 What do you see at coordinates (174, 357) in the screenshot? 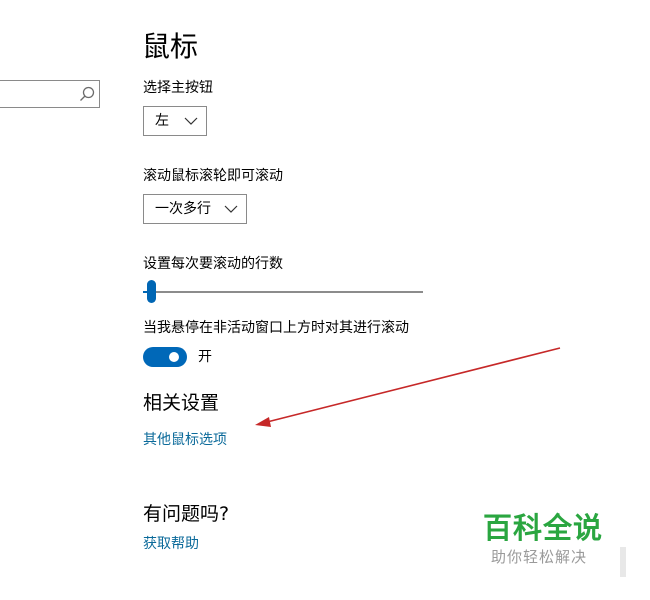
I see `toggle-knob` at bounding box center [174, 357].